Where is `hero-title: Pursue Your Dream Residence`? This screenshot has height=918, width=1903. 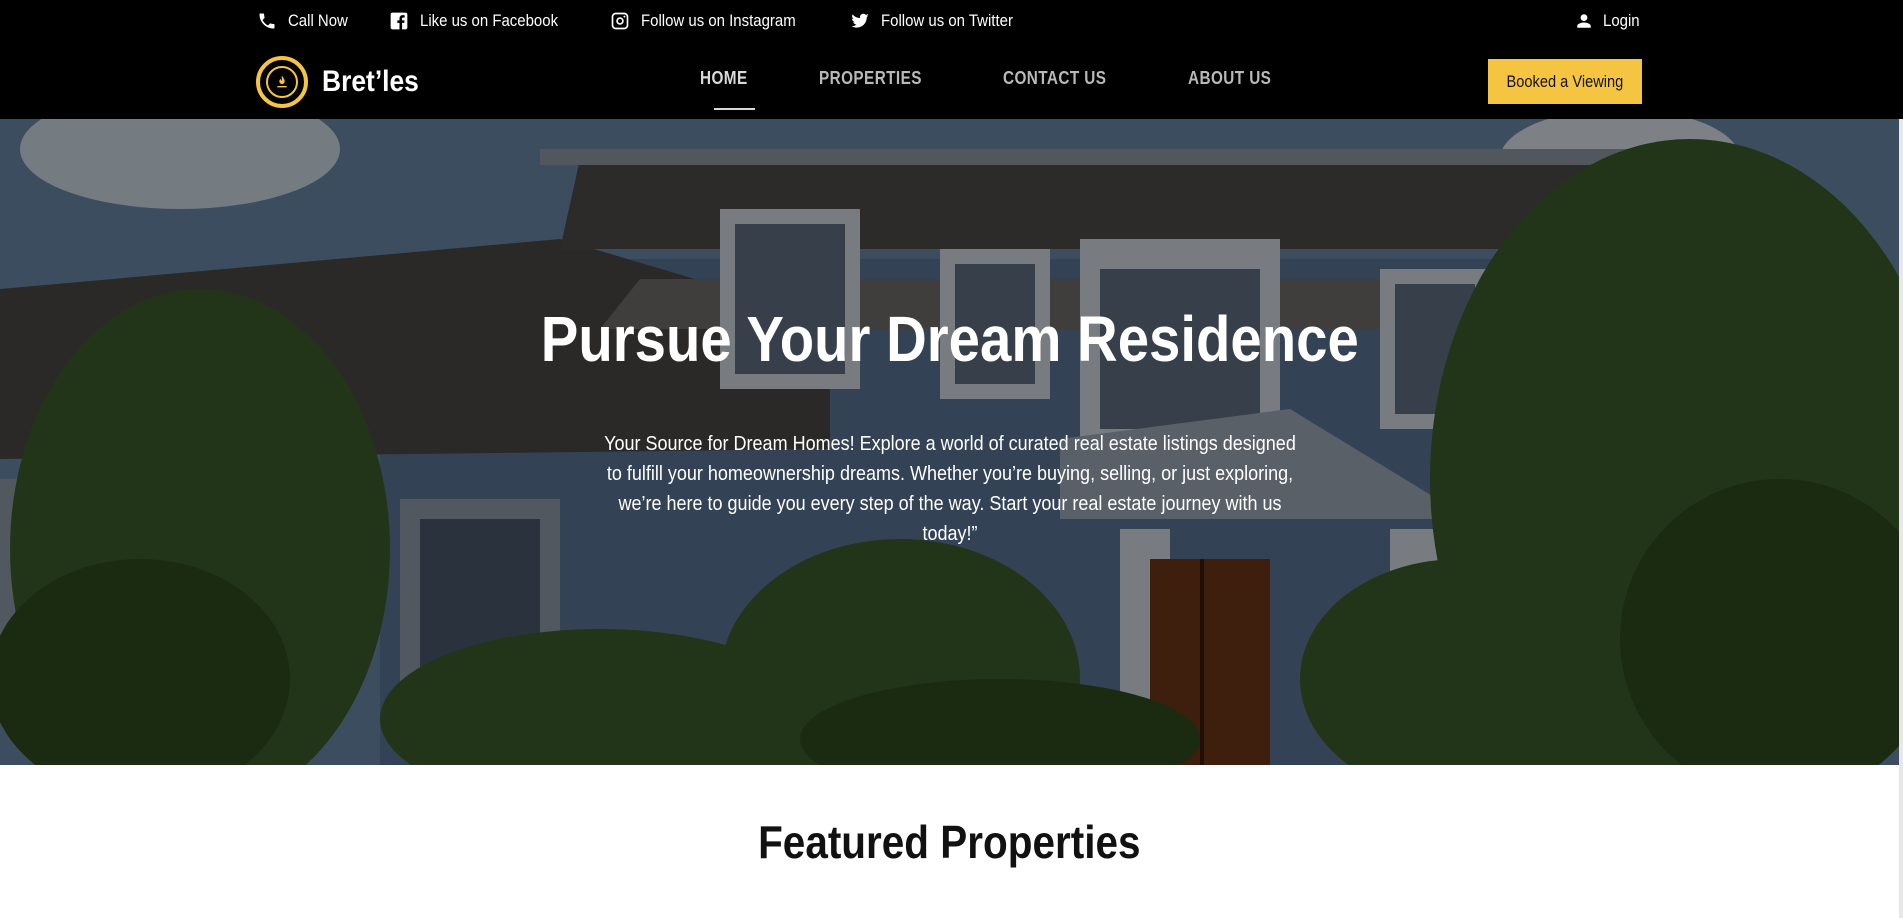
hero-title: Pursue Your Dream Residence is located at coordinates (949, 339).